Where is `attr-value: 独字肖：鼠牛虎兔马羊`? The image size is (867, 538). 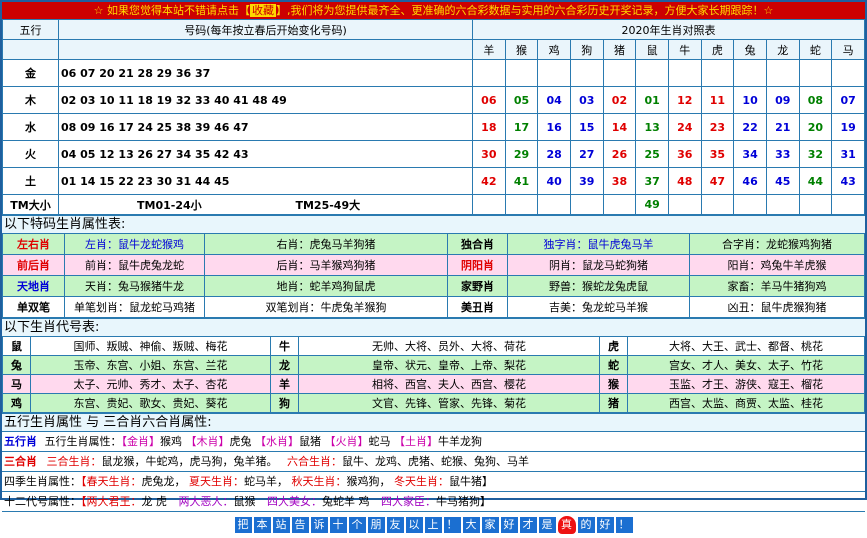 attr-value: 独字肖：鼠牛虎兔马羊 is located at coordinates (598, 244).